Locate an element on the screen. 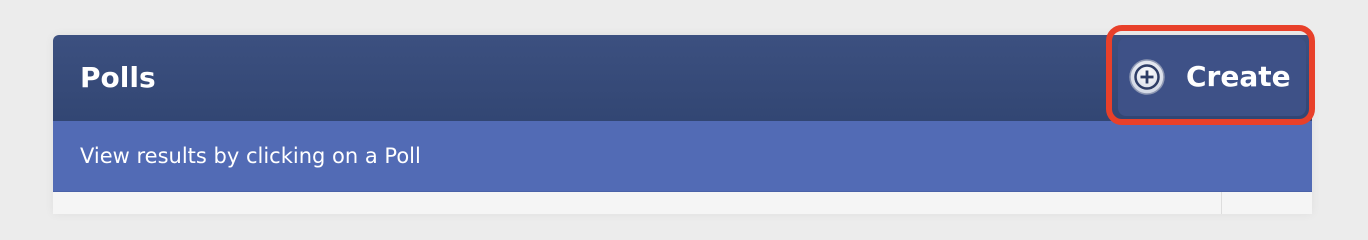 This screenshot has width=1368, height=240. panel-body is located at coordinates (682, 203).